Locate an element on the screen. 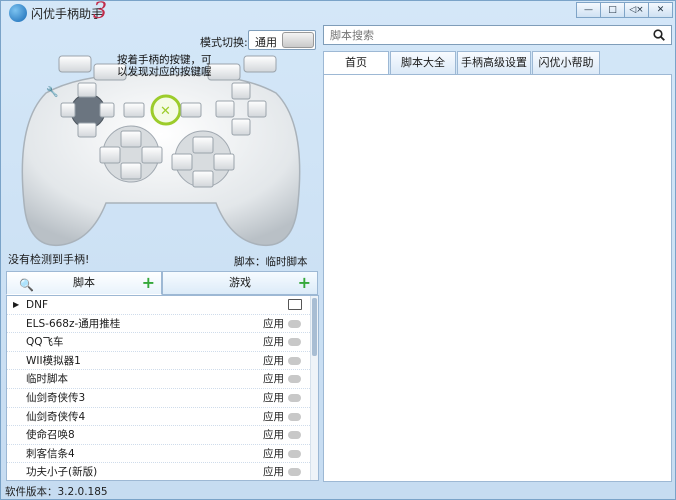 The image size is (676, 500). tab-help: 闪优小帮助 is located at coordinates (566, 62).